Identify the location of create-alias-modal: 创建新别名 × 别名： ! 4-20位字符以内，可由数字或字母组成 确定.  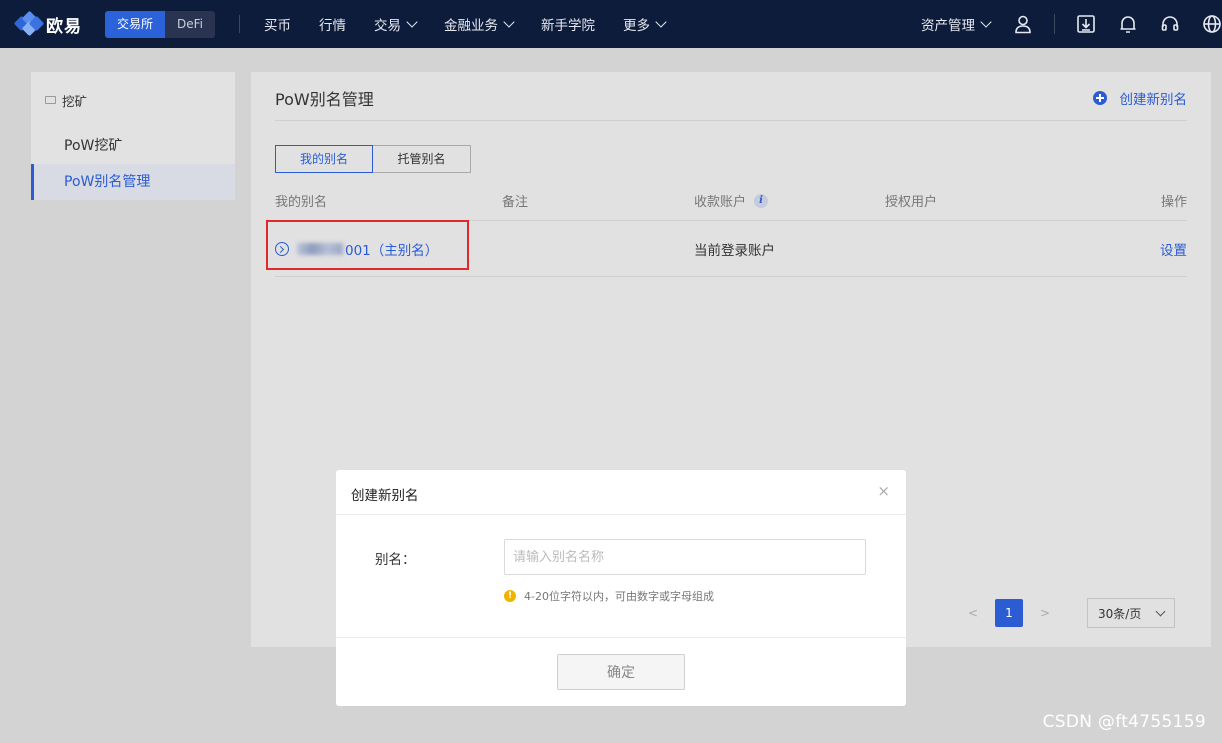
(621, 588).